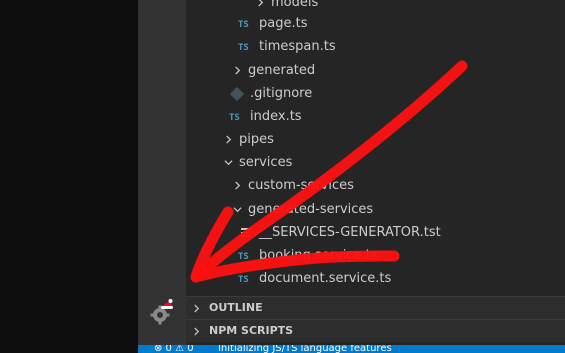 The width and height of the screenshot is (565, 353). Describe the element at coordinates (301, 185) in the screenshot. I see `tree-item-label: custom-services` at that location.